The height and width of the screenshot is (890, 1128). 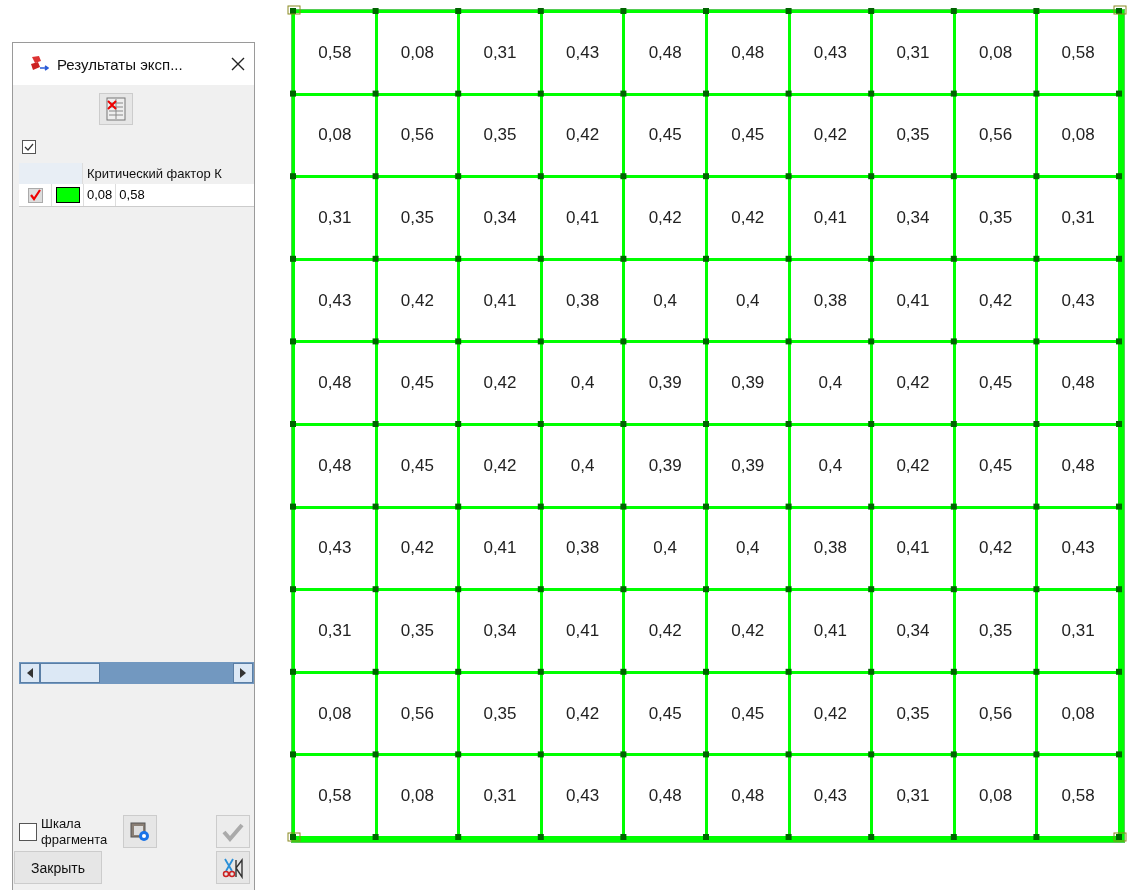 What do you see at coordinates (70, 673) in the screenshot?
I see `scroll-thumb` at bounding box center [70, 673].